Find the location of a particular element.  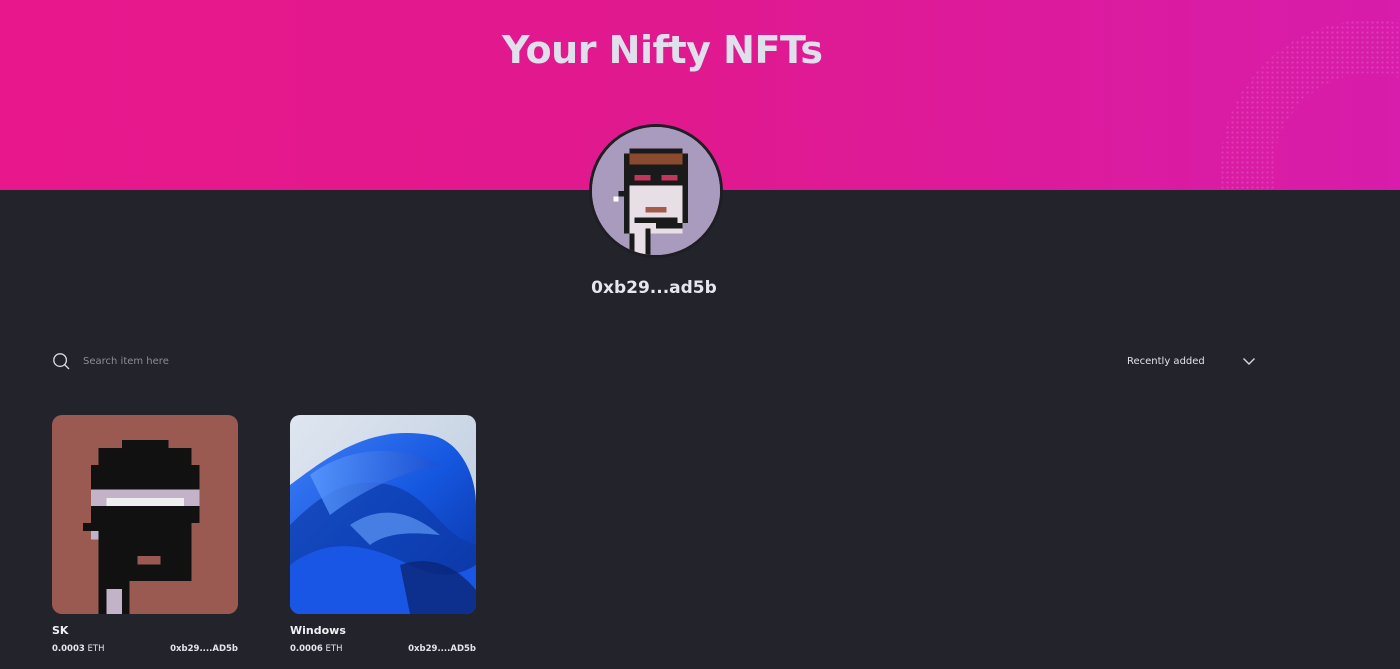

search-input is located at coordinates (183, 361).